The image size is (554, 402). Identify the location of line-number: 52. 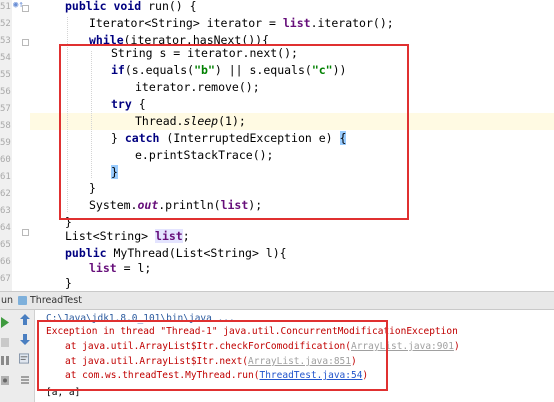
(5, 24).